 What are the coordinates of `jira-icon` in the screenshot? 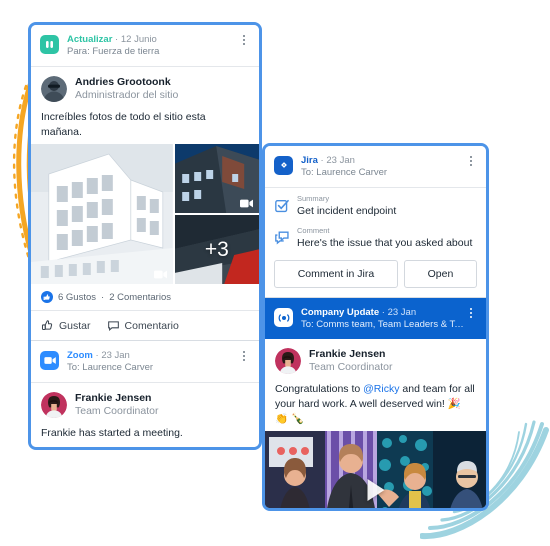 It's located at (283, 165).